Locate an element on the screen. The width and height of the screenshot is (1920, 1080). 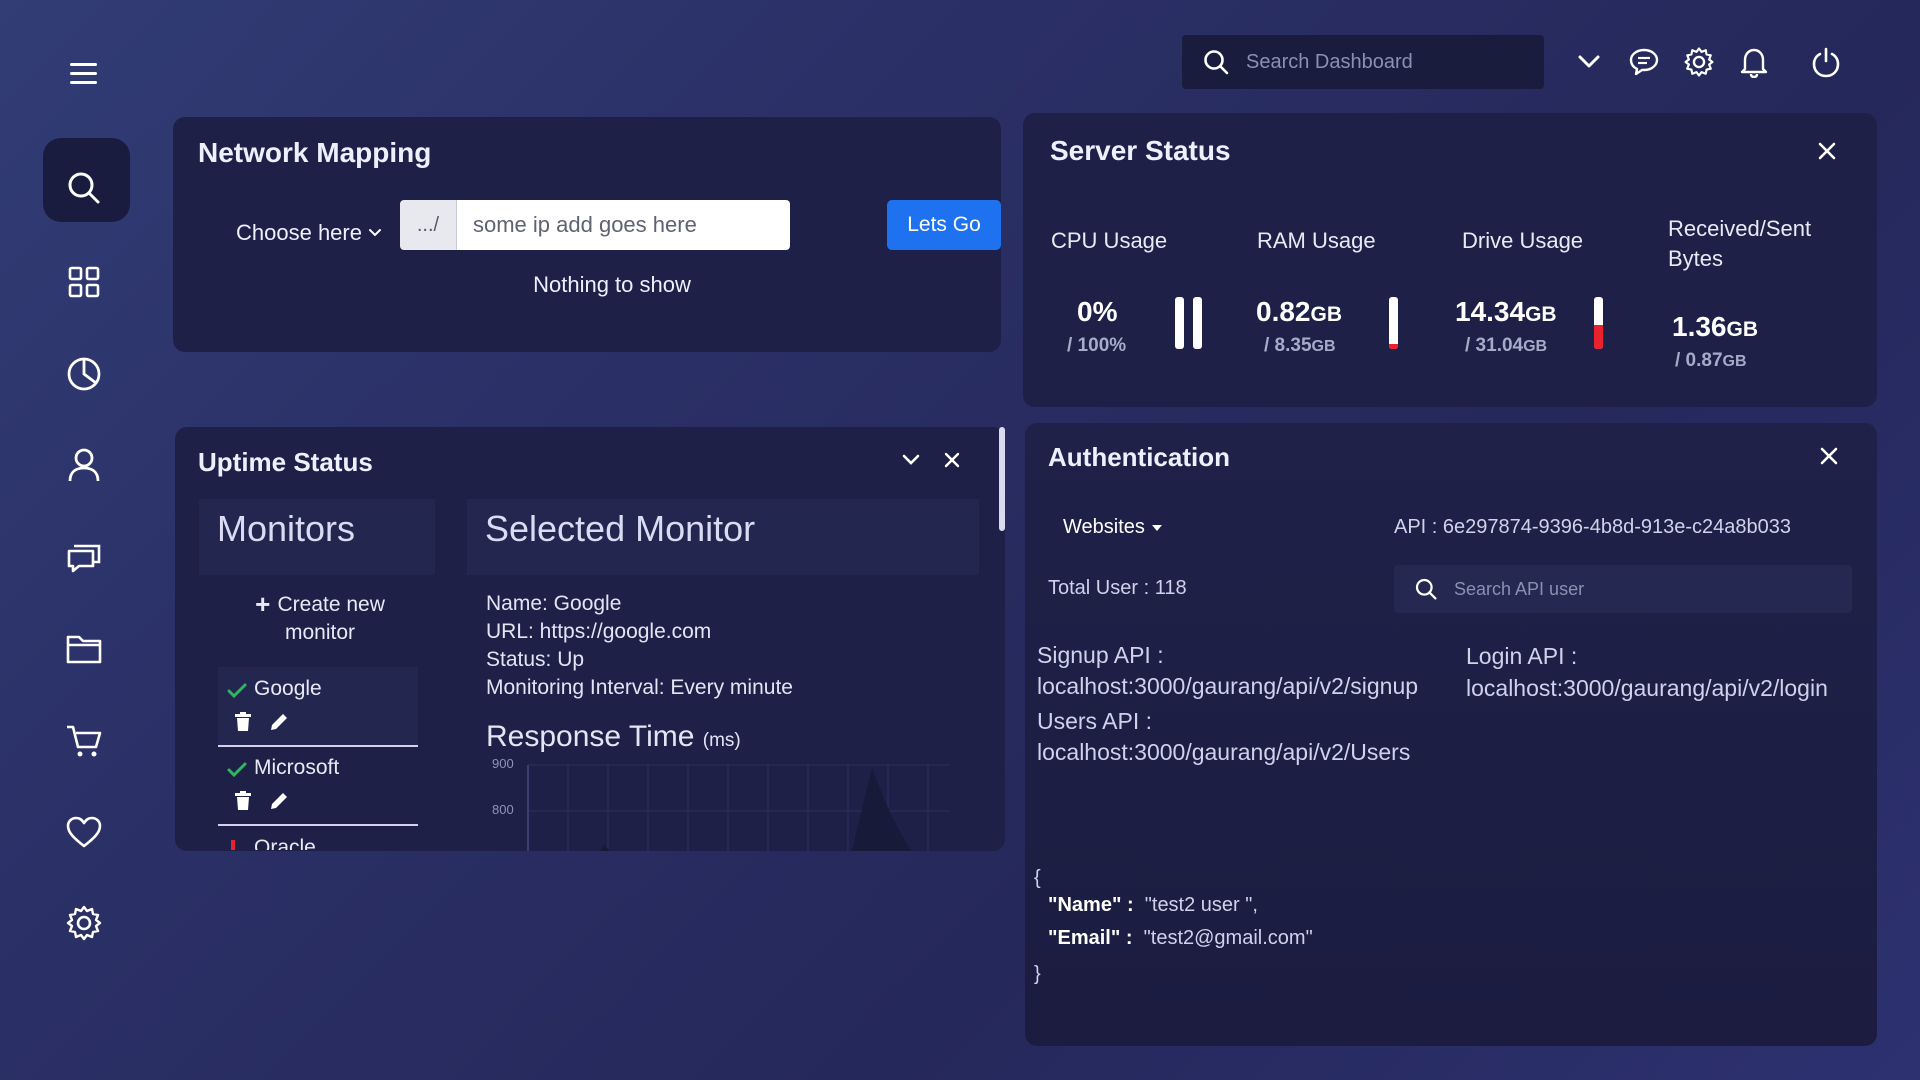
y-tick: 800 is located at coordinates (503, 809).